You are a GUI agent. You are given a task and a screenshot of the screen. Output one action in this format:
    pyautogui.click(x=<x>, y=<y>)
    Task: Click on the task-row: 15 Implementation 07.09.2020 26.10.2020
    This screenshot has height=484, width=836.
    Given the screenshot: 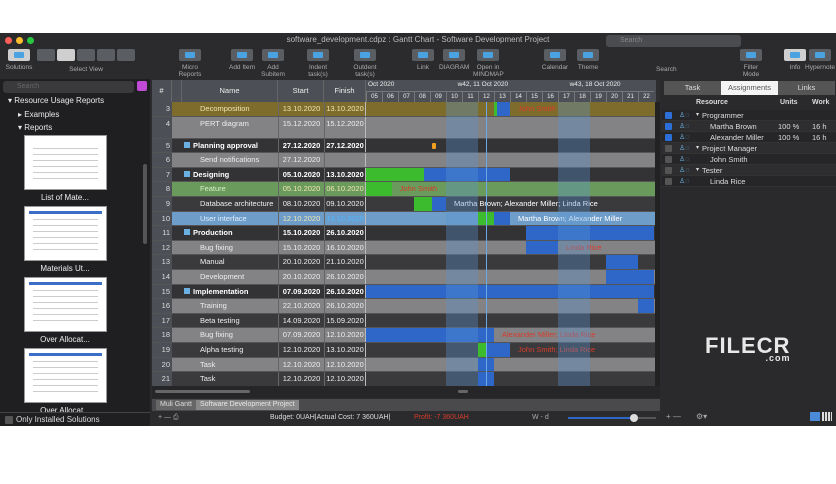 What is the action you would take?
    pyautogui.click(x=403, y=292)
    